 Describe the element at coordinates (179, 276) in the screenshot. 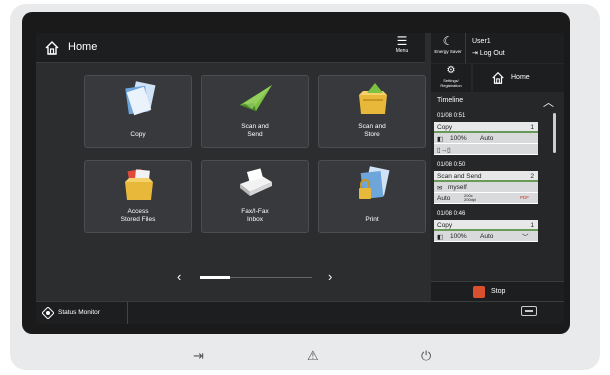

I see `prev-page-button: ‹` at that location.